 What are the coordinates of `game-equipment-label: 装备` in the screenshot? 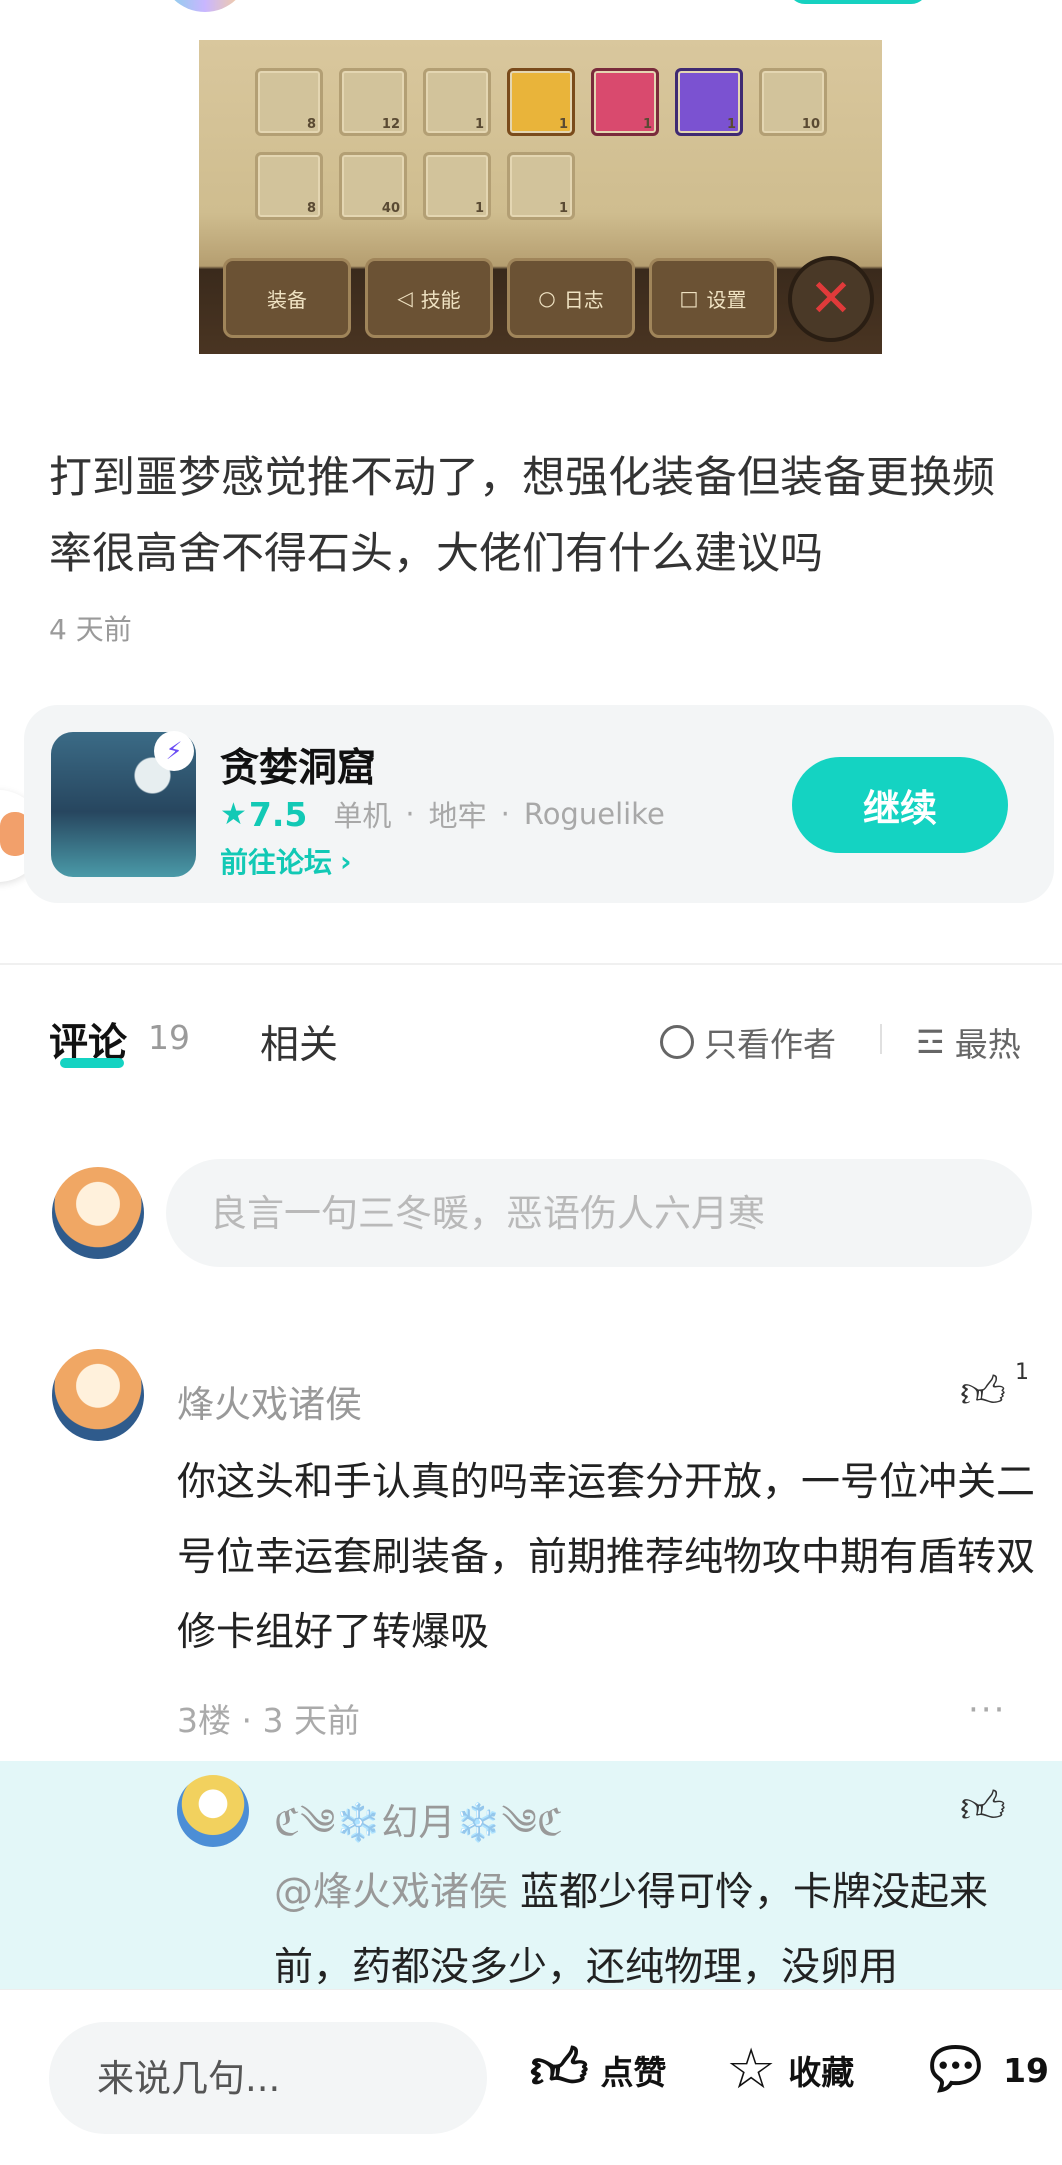 It's located at (287, 299).